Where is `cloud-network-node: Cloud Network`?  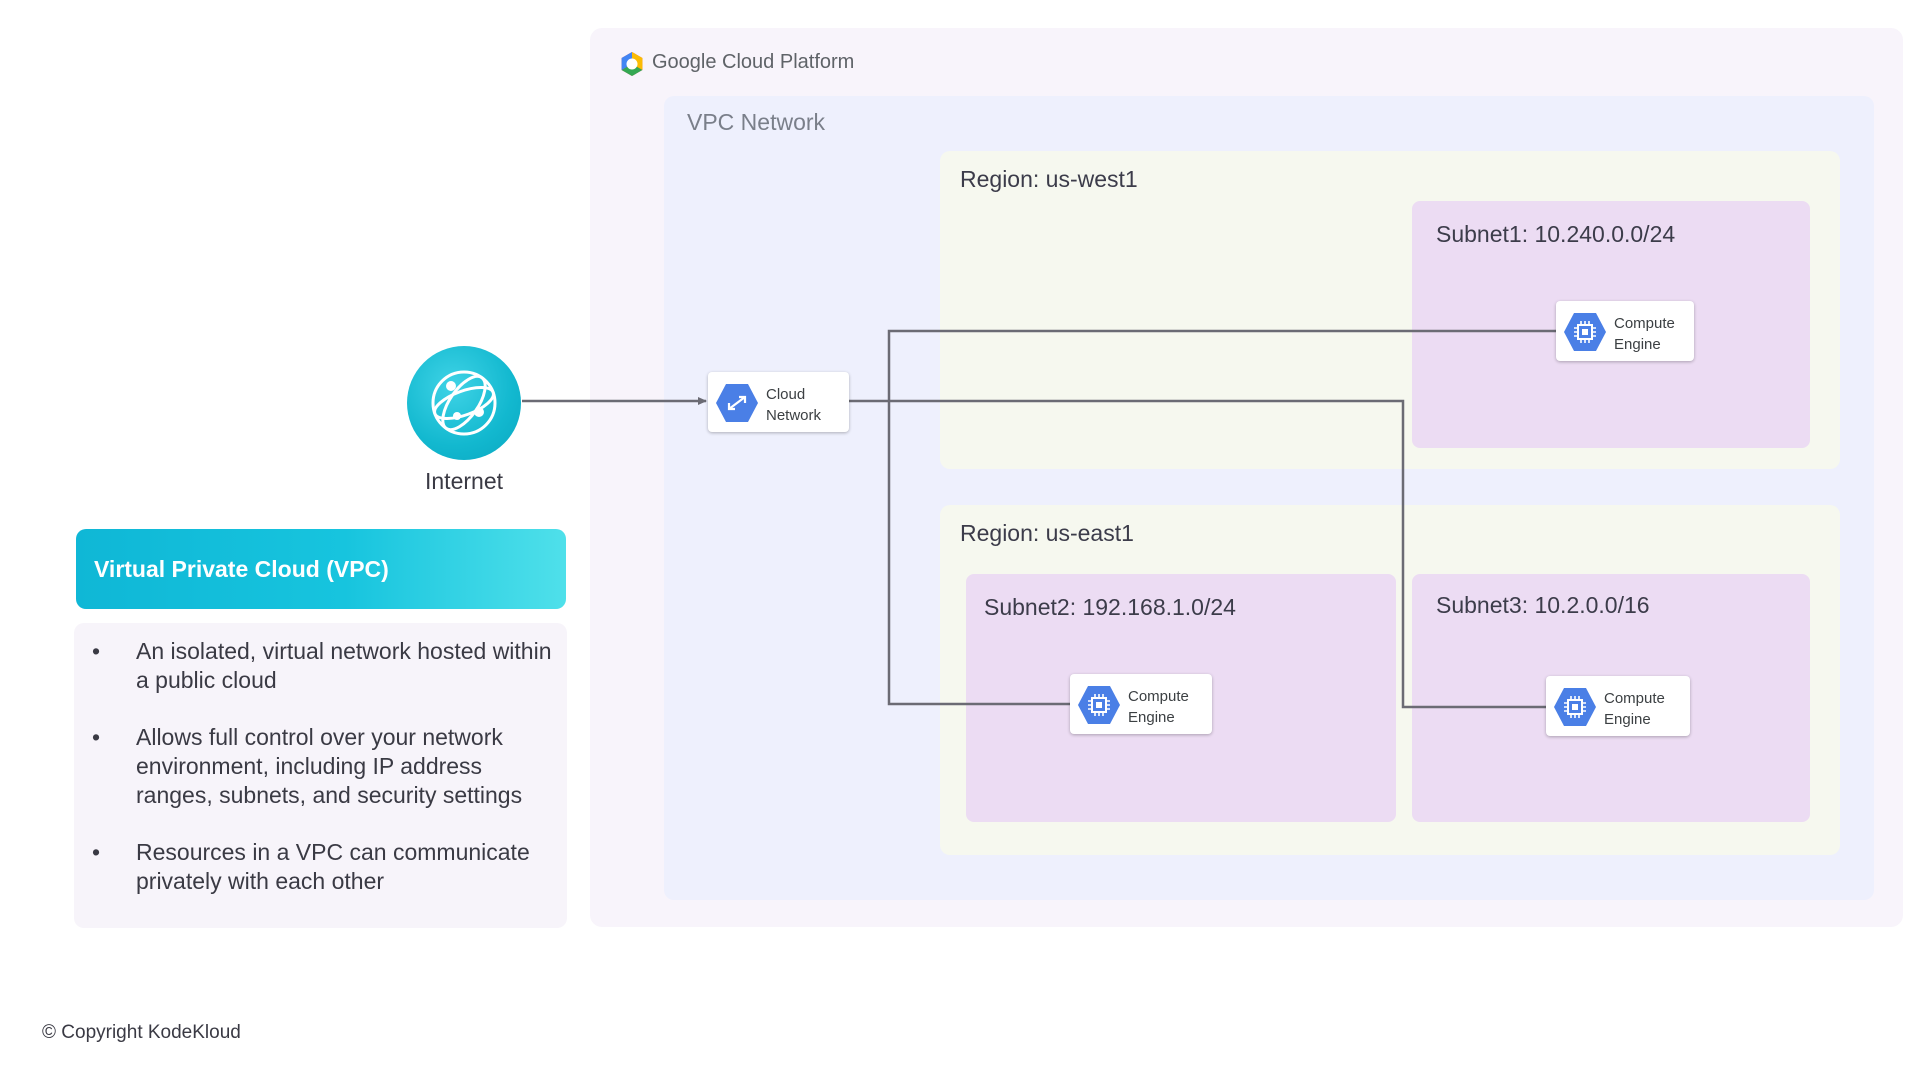 cloud-network-node: Cloud Network is located at coordinates (778, 402).